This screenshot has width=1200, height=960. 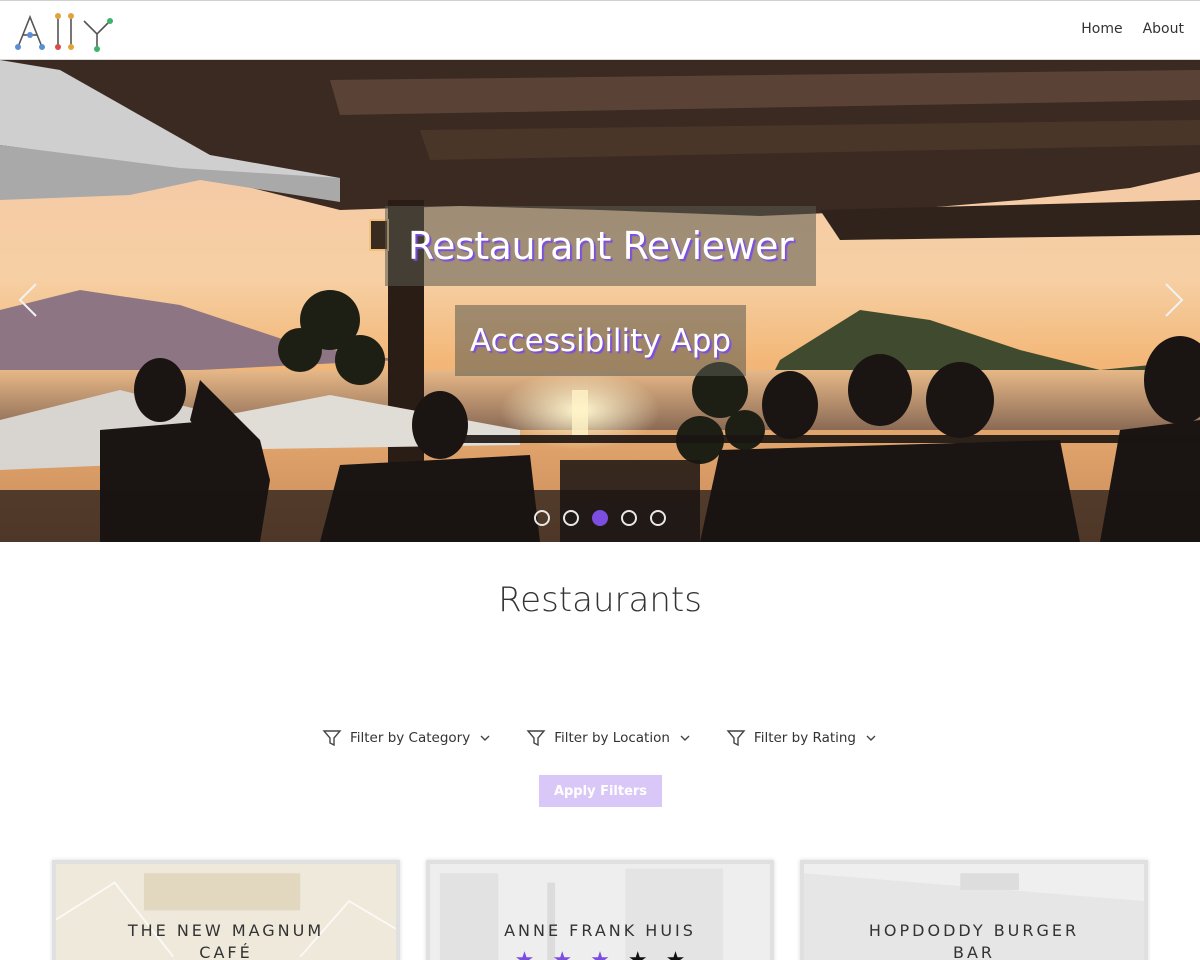 What do you see at coordinates (974, 910) in the screenshot?
I see `restaurant-card: HOPDODDY BURGER BAR` at bounding box center [974, 910].